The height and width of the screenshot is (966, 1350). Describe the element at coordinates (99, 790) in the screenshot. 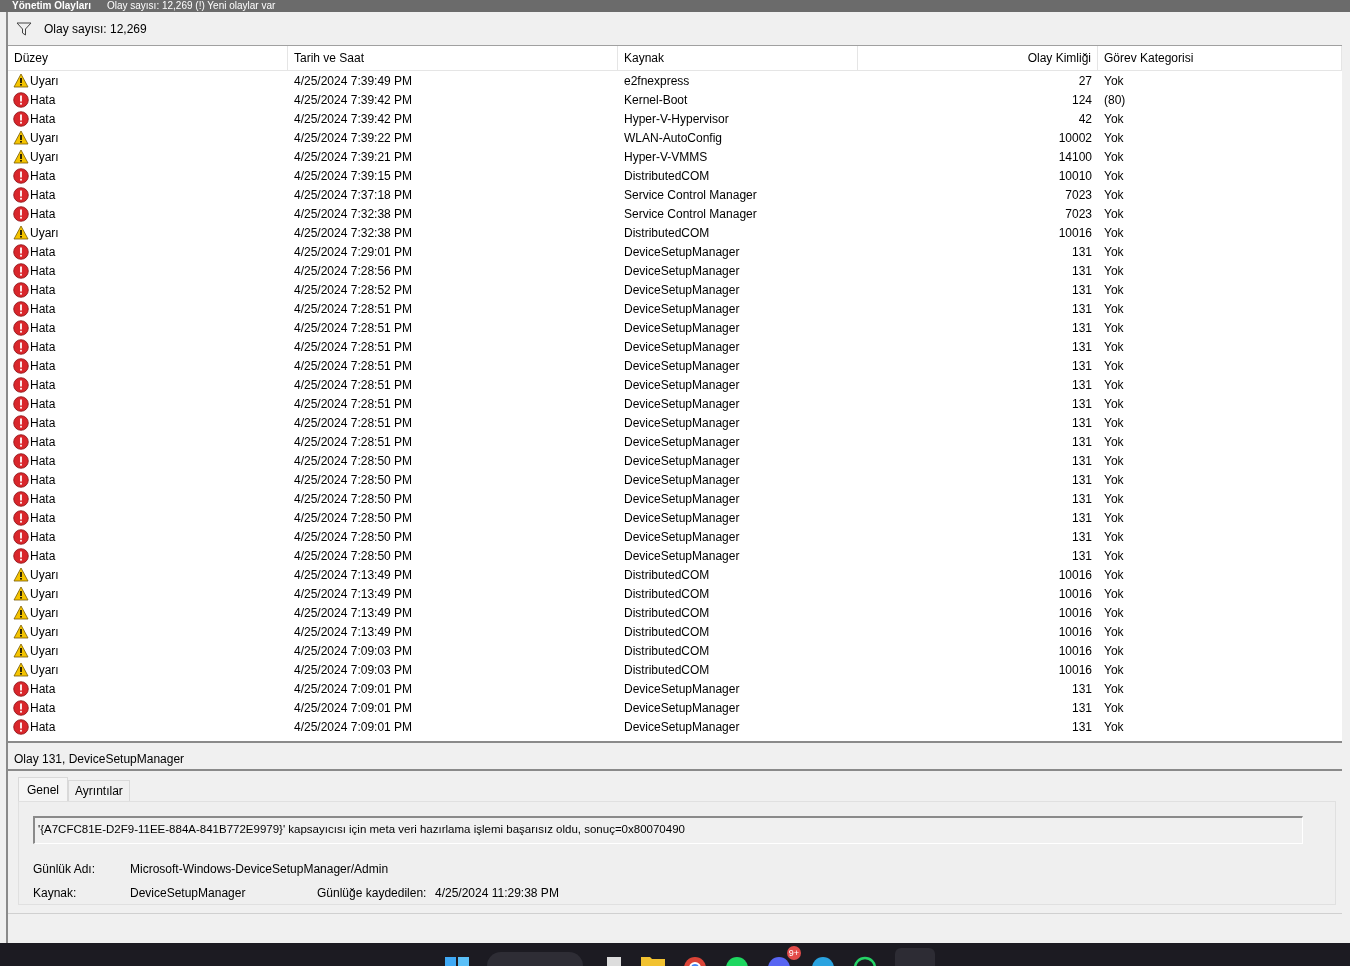

I see `details-tab: Ayrıntılar` at that location.